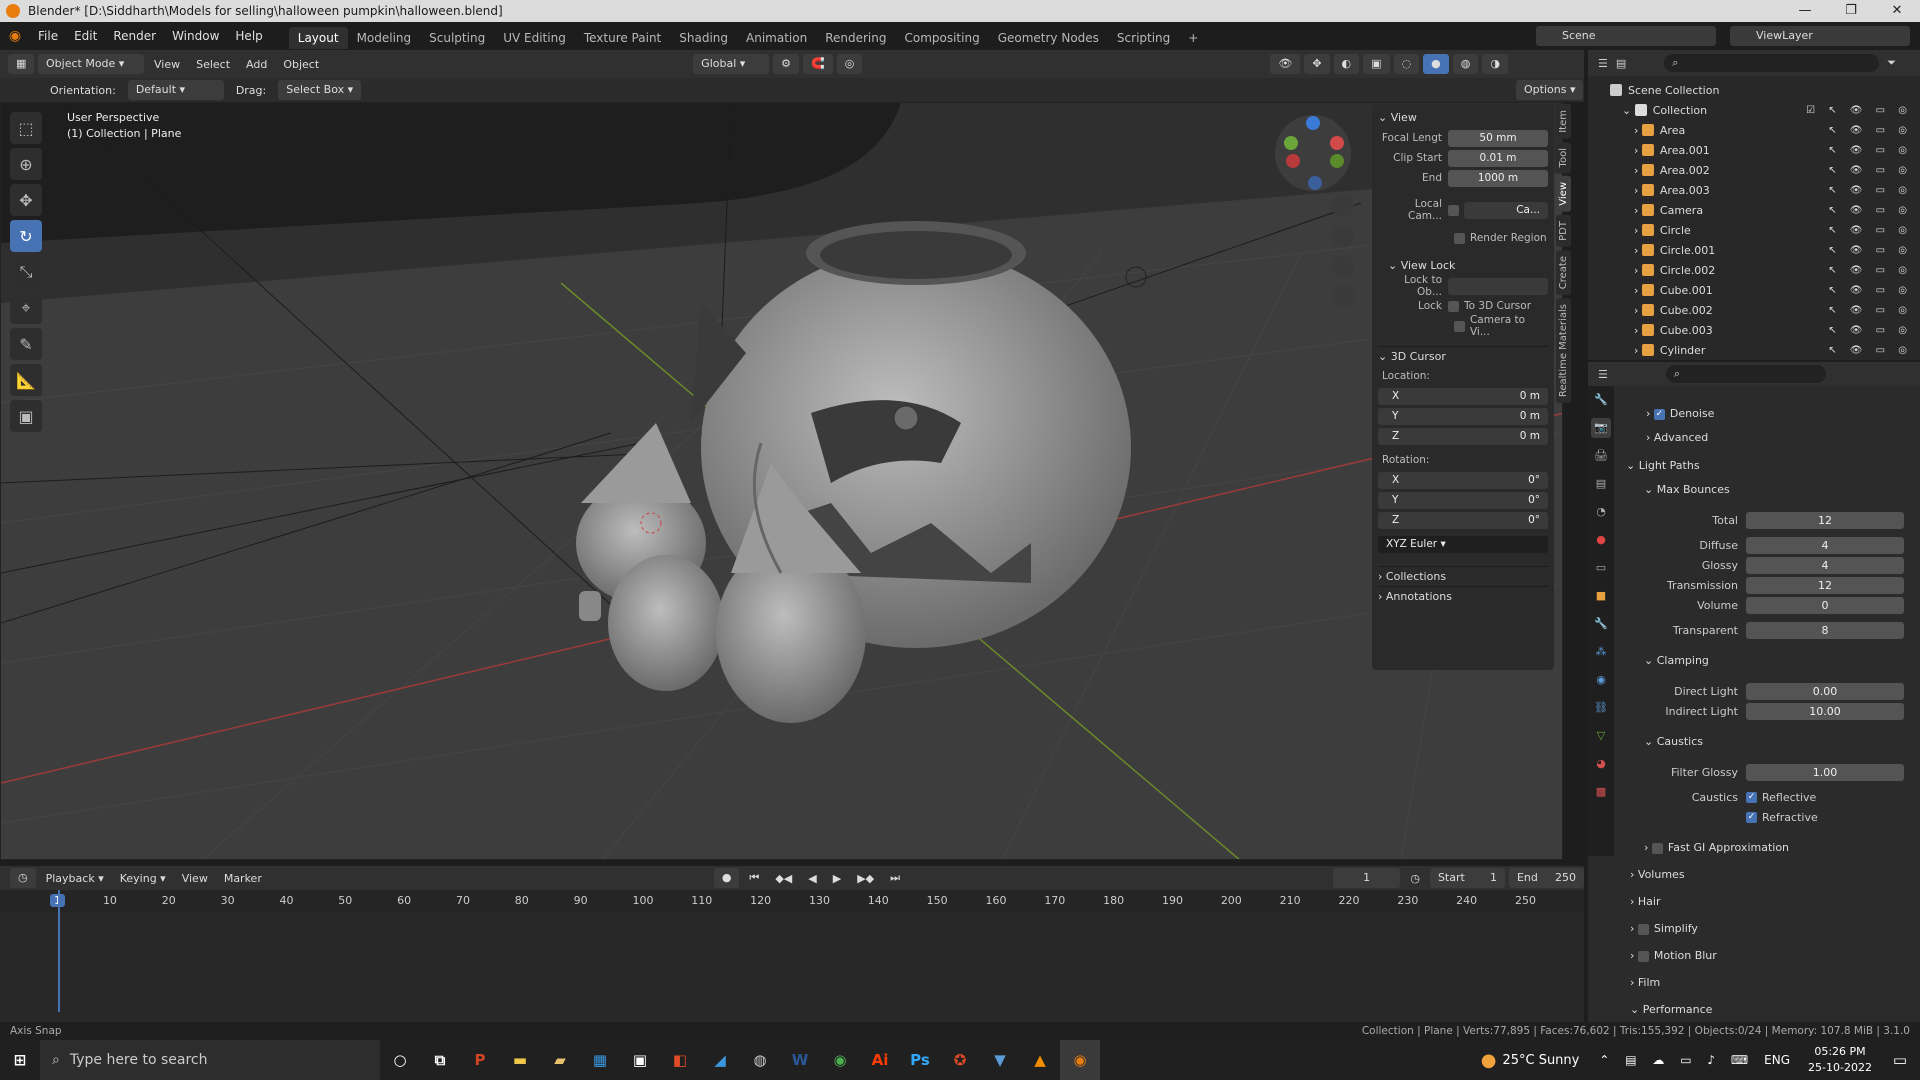 The image size is (1920, 1080). I want to click on modifier-tab-icon: 🔧, so click(1601, 624).